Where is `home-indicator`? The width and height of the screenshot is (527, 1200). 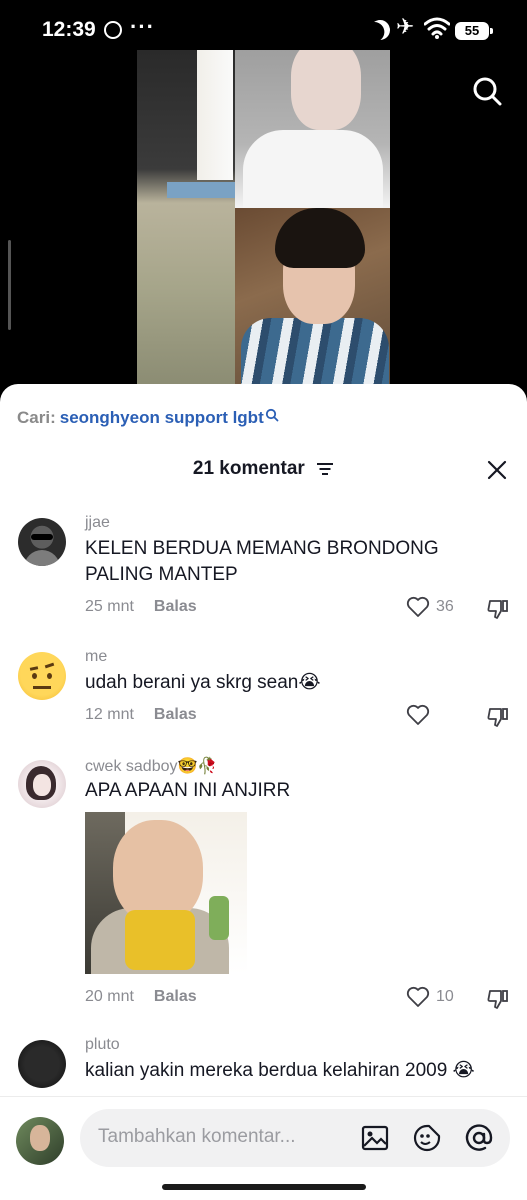
home-indicator is located at coordinates (264, 1187).